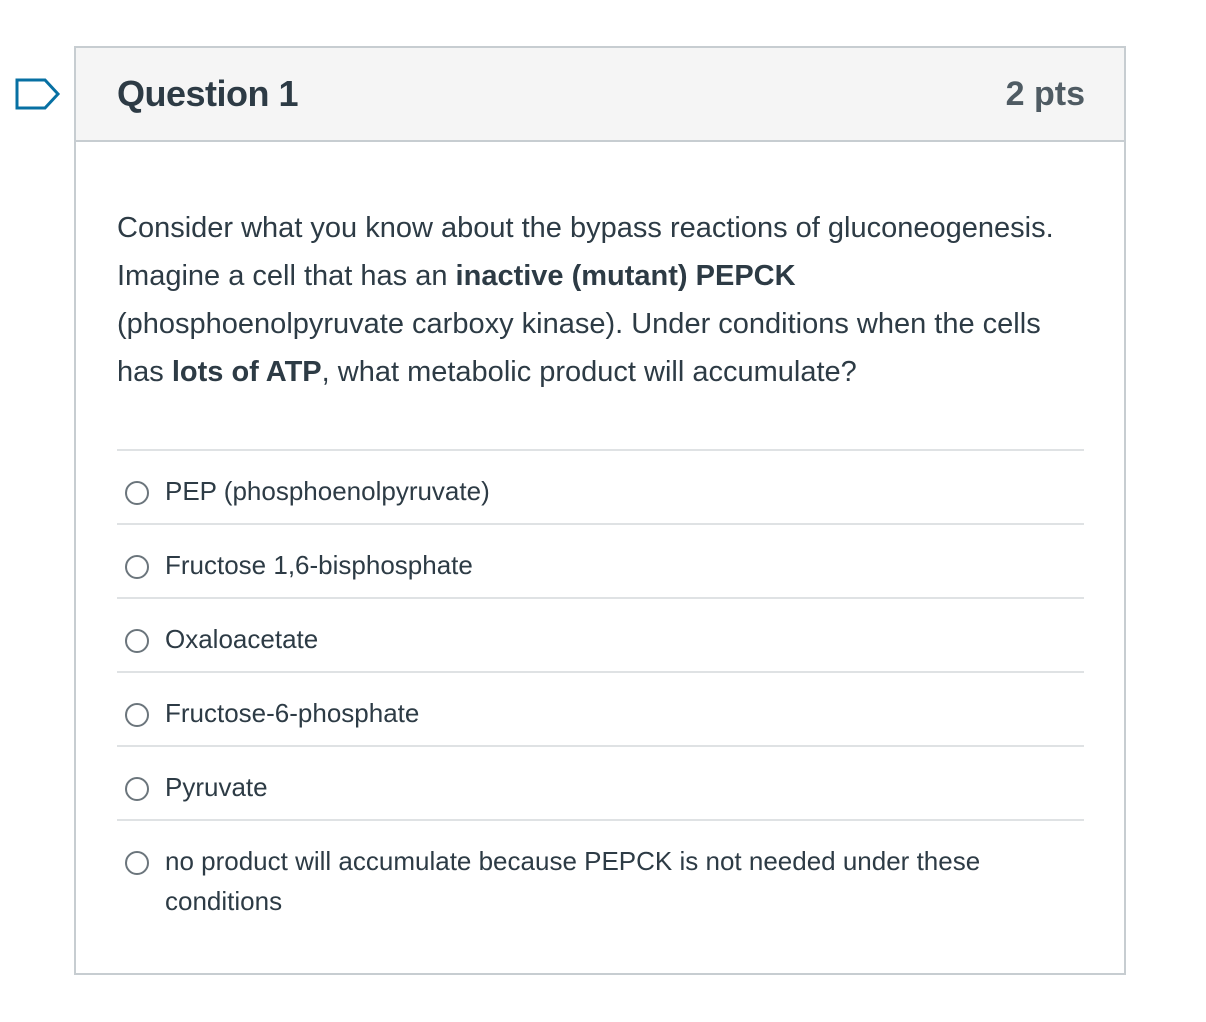 The image size is (1206, 1022). Describe the element at coordinates (605, 565) in the screenshot. I see `answer-label: Fructose 1,6-bisphosphate` at that location.